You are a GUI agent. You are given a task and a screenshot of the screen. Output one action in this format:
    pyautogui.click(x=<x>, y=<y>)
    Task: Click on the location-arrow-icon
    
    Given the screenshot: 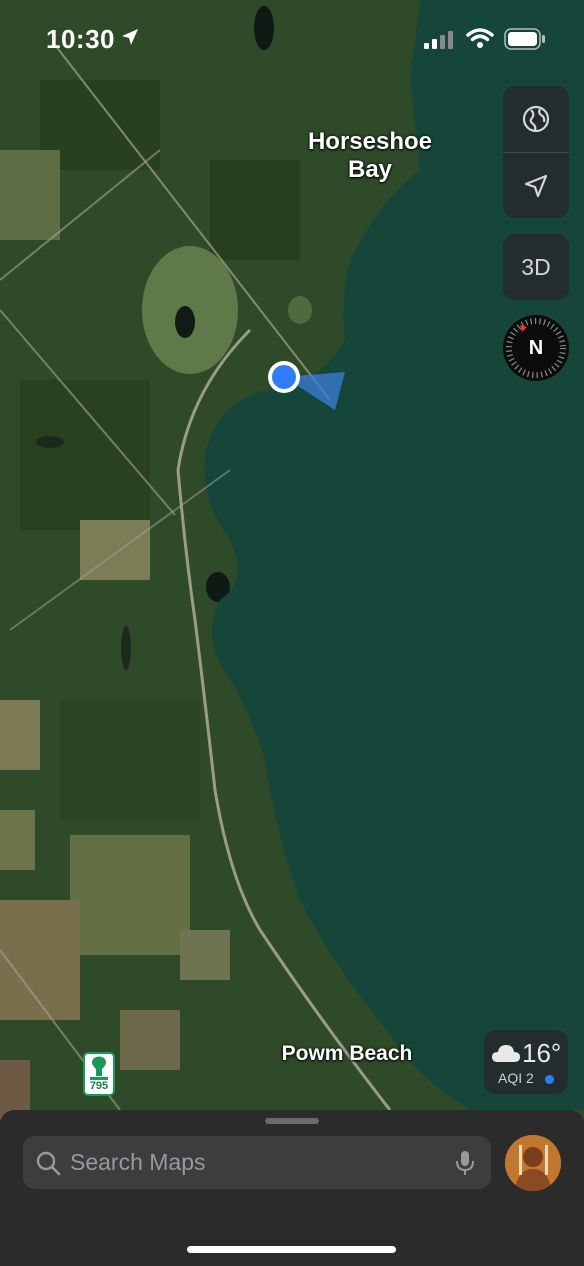 What is the action you would take?
    pyautogui.click(x=536, y=186)
    